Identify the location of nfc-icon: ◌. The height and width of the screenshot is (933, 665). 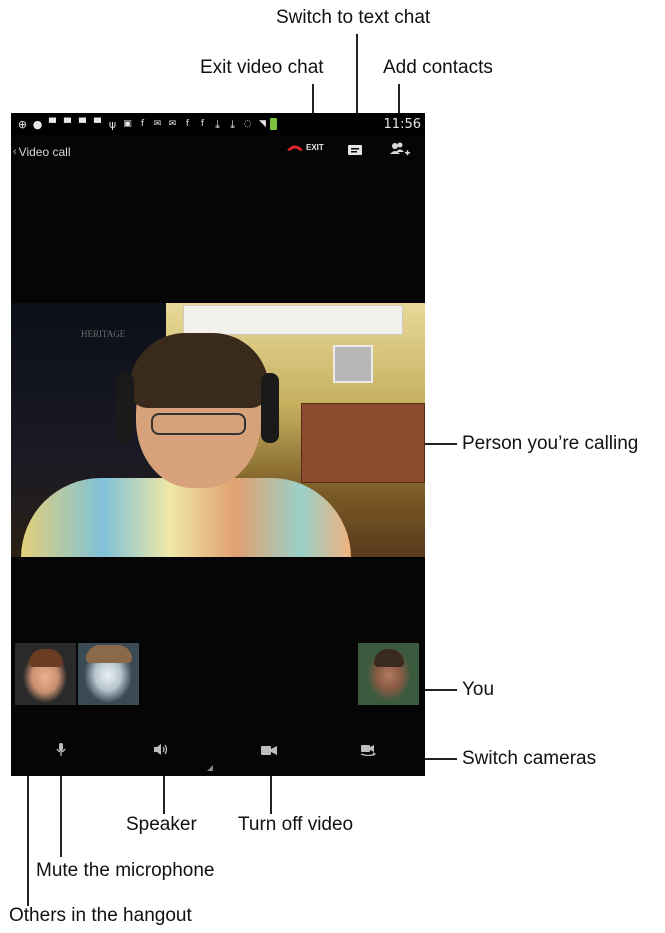
(247, 123).